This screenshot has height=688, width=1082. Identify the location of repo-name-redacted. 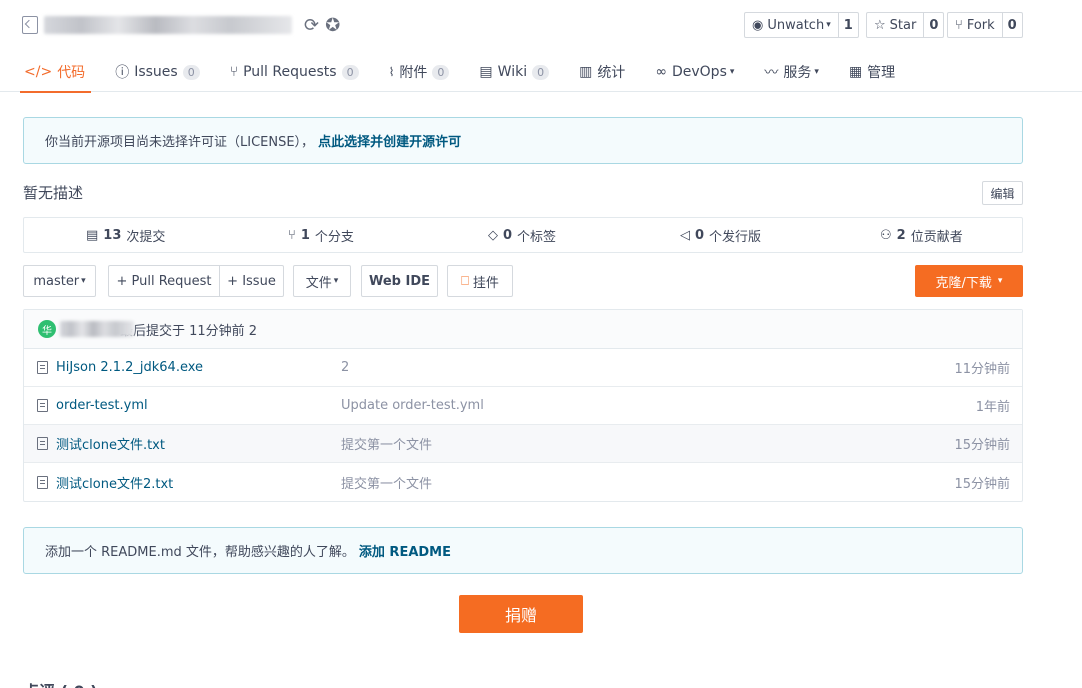
(168, 25).